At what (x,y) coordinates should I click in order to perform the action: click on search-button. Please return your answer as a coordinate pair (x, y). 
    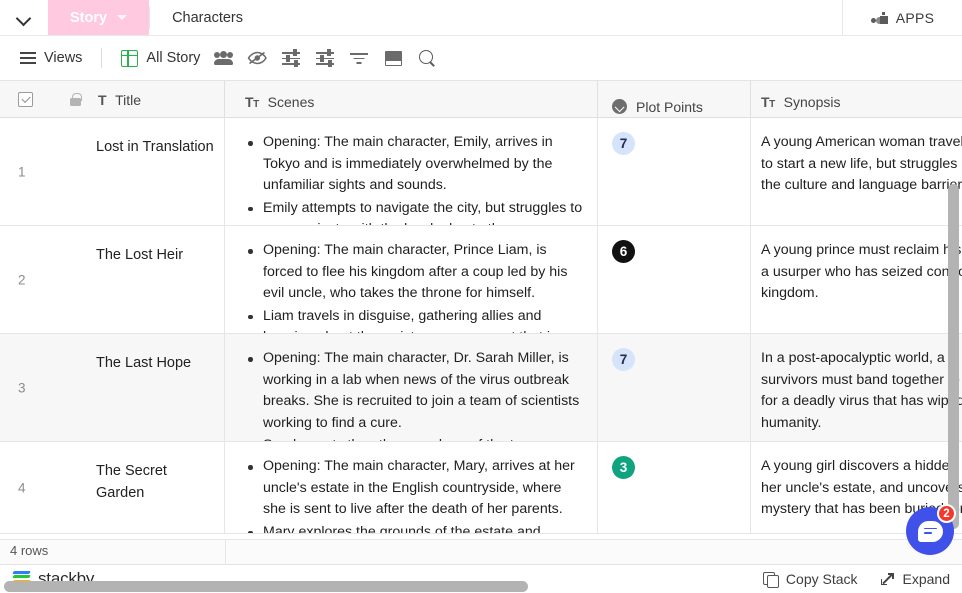
    Looking at the image, I should click on (427, 58).